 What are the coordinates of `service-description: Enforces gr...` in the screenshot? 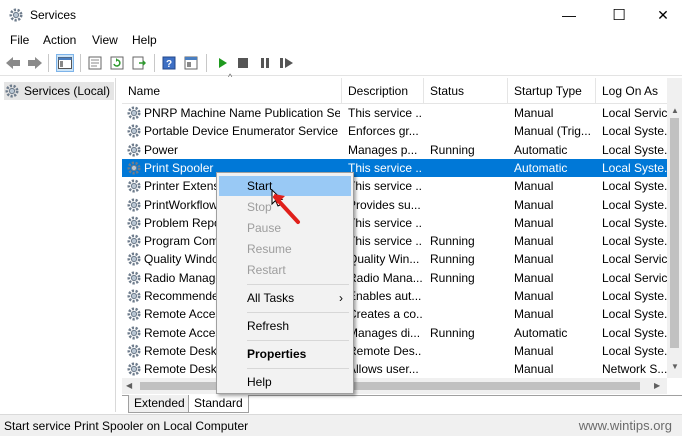 It's located at (383, 131).